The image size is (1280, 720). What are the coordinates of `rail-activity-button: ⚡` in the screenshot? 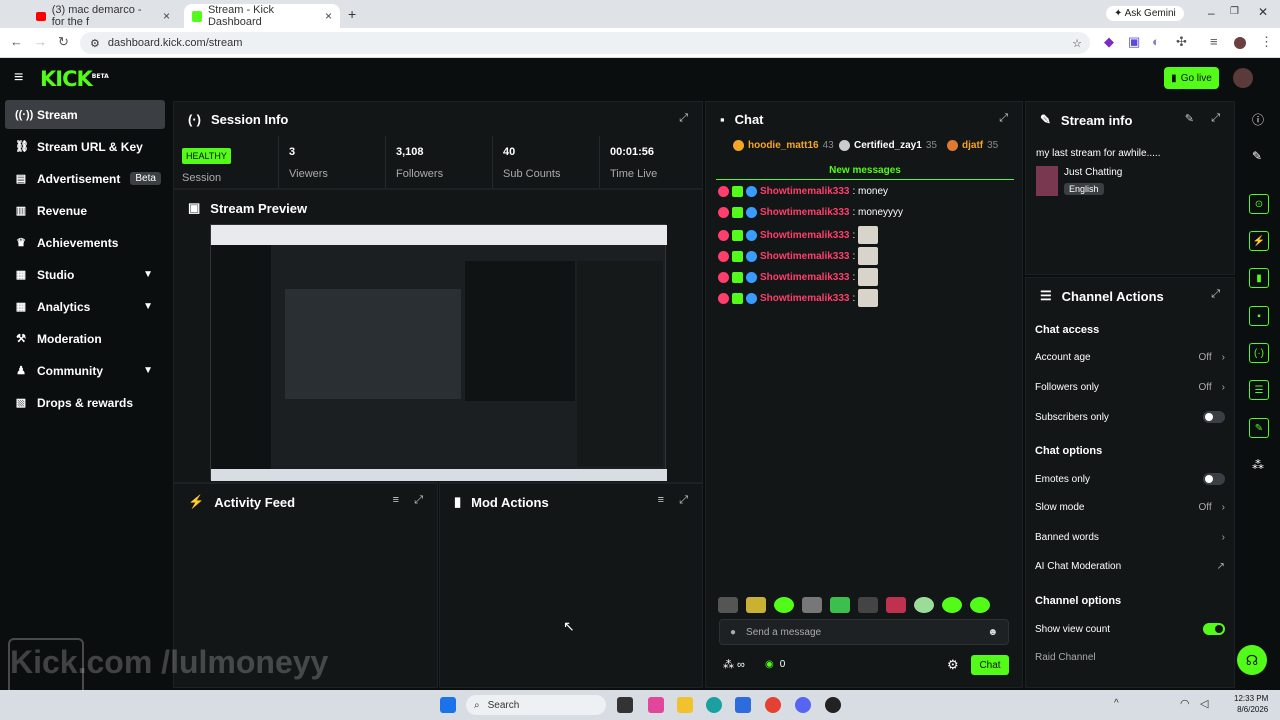 It's located at (1259, 241).